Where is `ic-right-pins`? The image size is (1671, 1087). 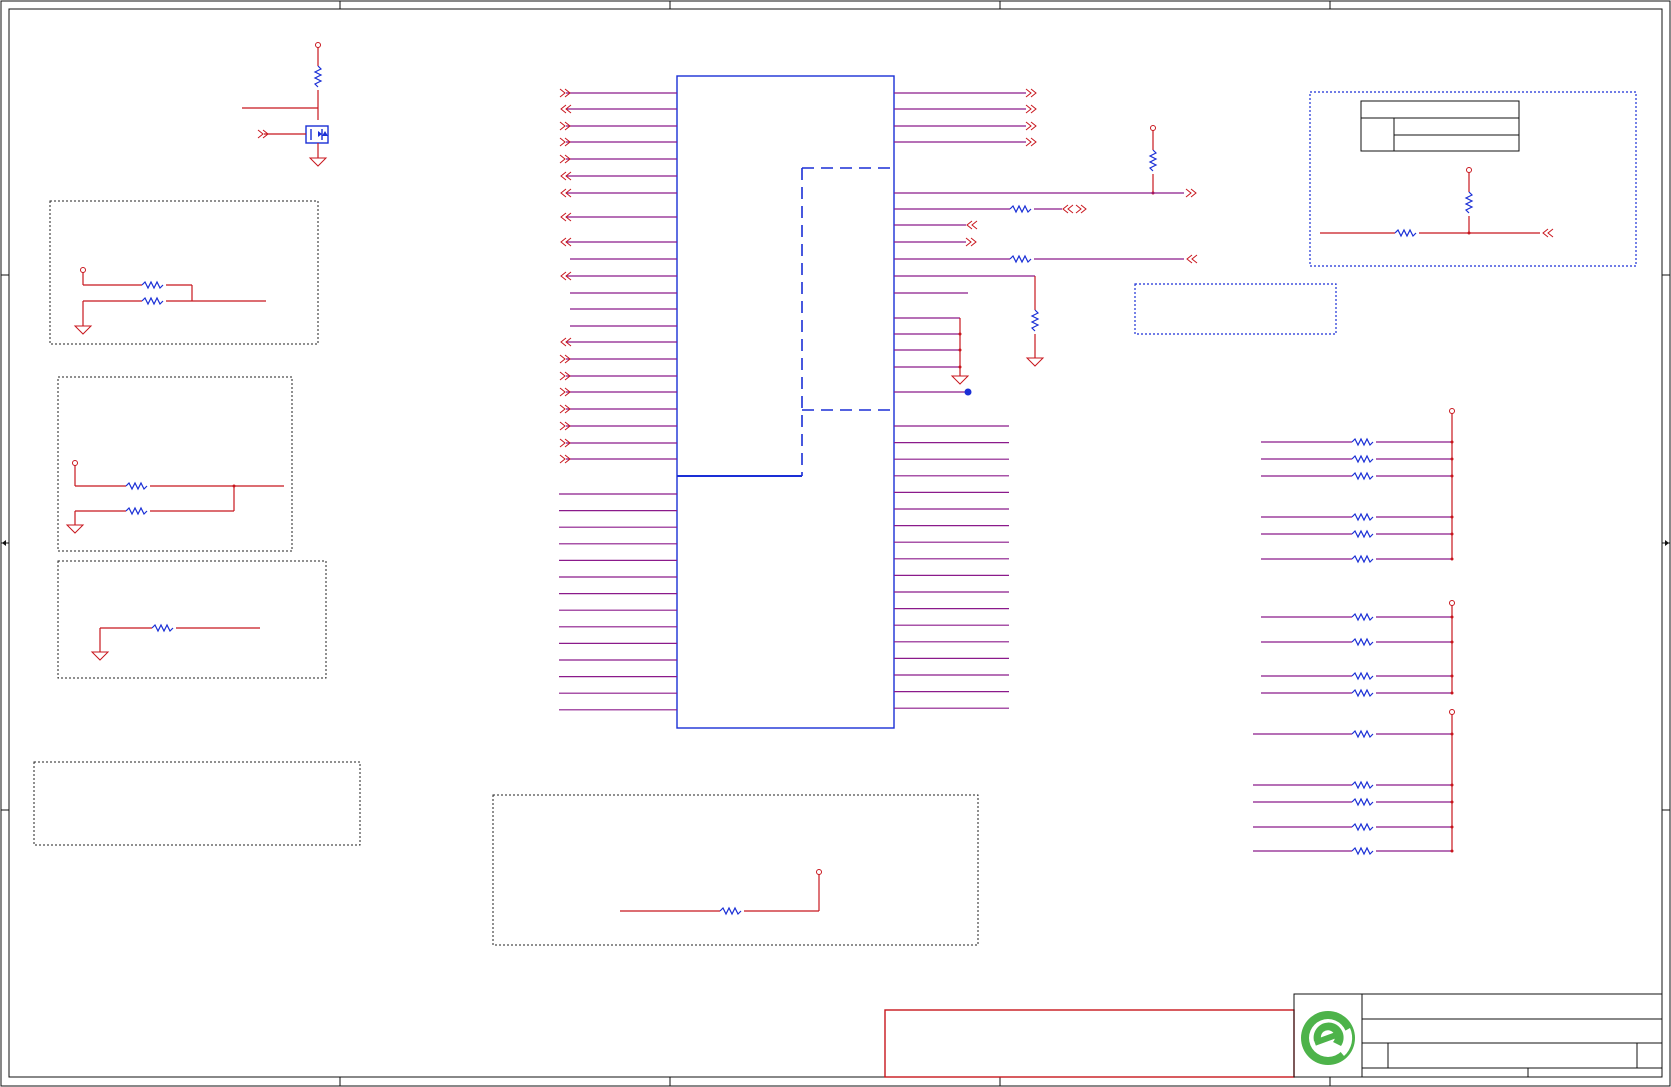
ic-right-pins is located at coordinates (960, 400).